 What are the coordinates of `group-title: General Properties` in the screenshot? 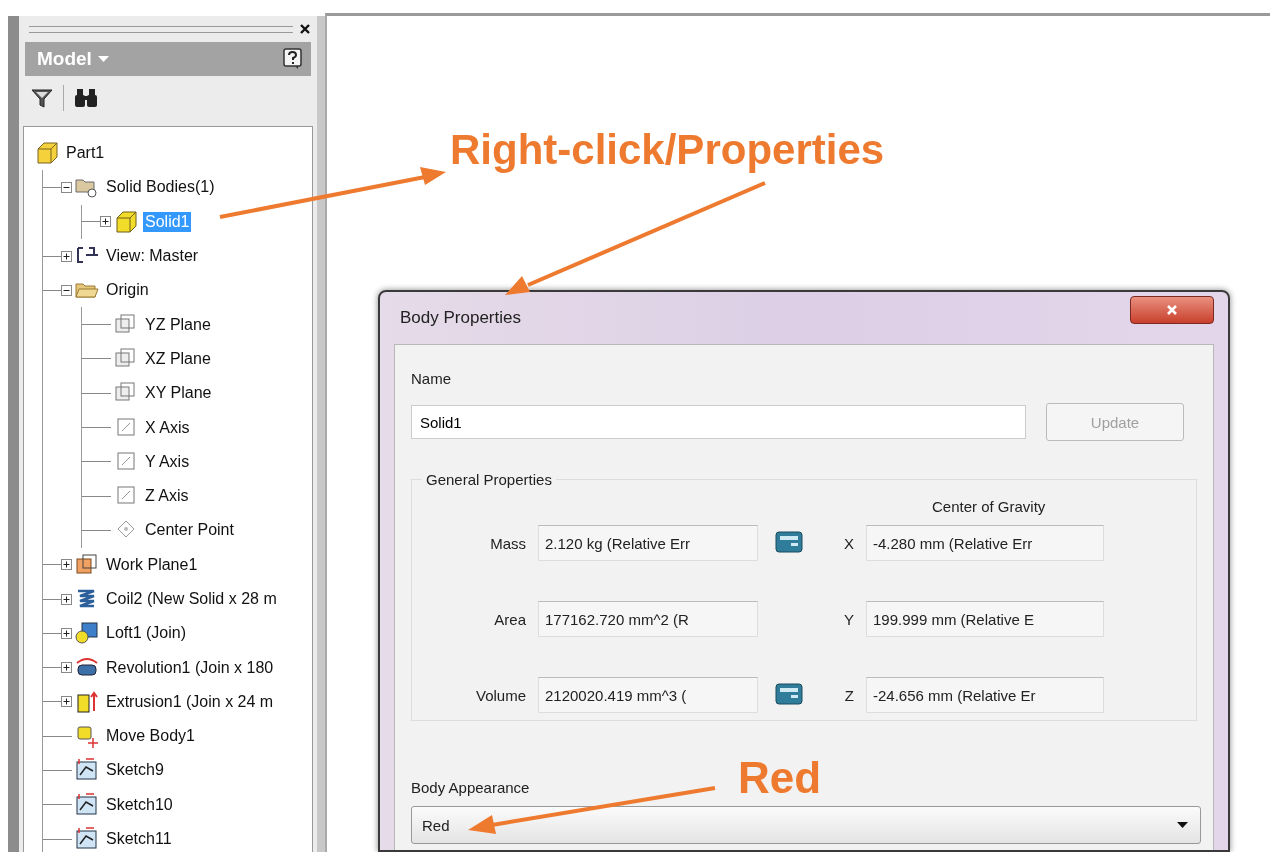 It's located at (489, 479).